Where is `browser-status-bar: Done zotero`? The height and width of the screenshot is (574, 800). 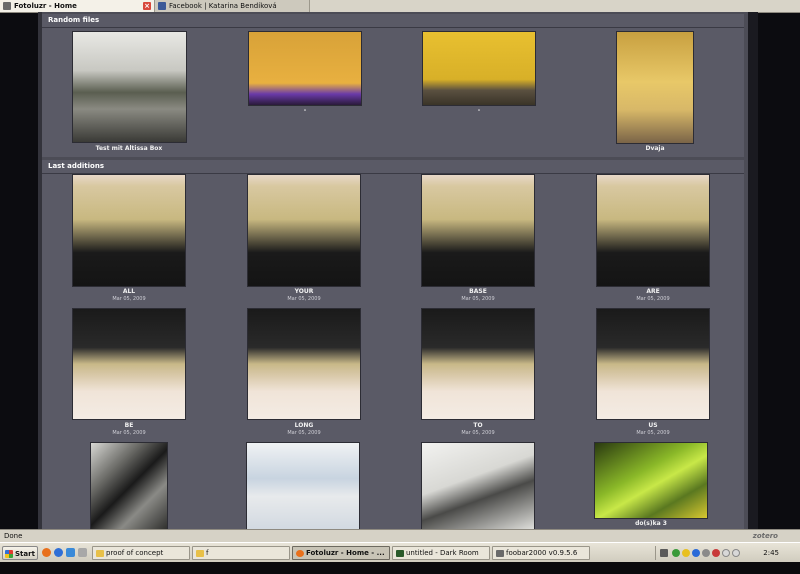 browser-status-bar: Done zotero is located at coordinates (400, 536).